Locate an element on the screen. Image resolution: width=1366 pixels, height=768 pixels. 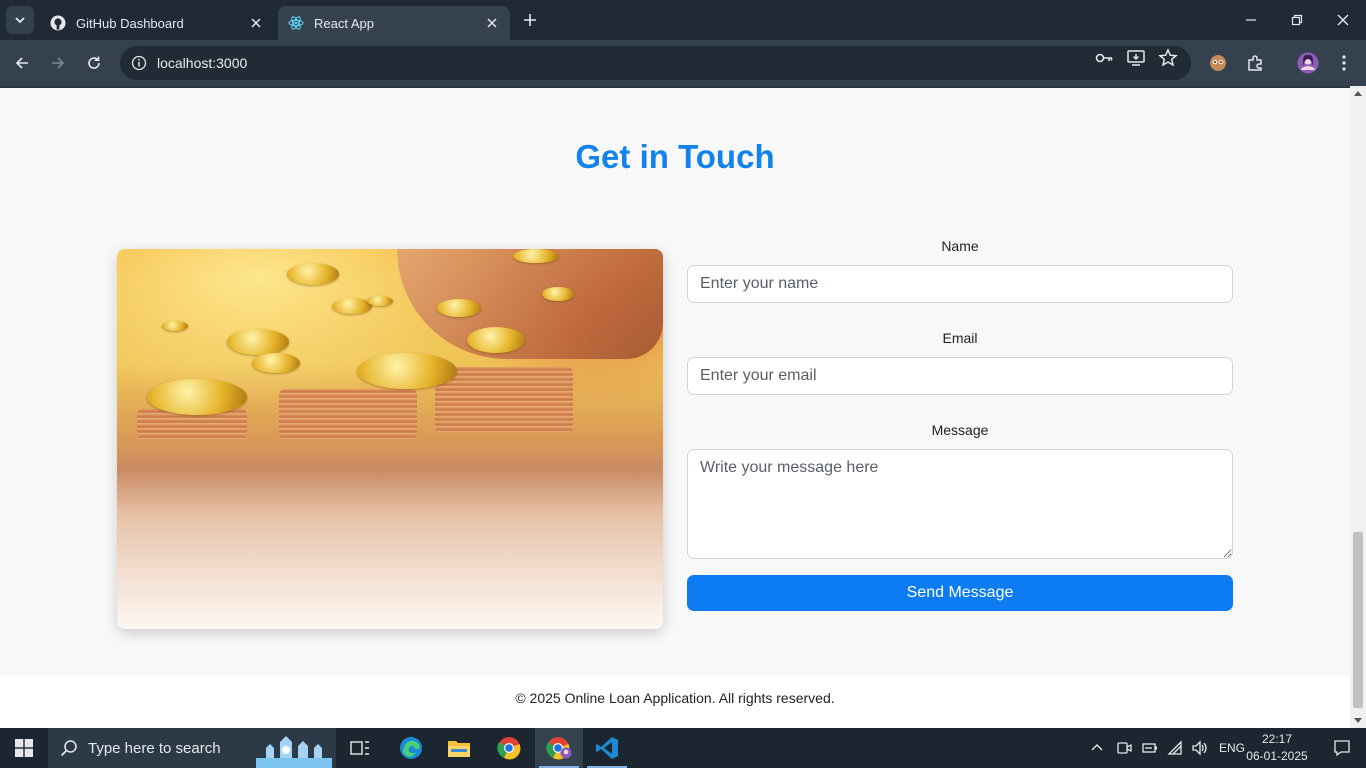
clock-time: 22:17 is located at coordinates (1277, 739).